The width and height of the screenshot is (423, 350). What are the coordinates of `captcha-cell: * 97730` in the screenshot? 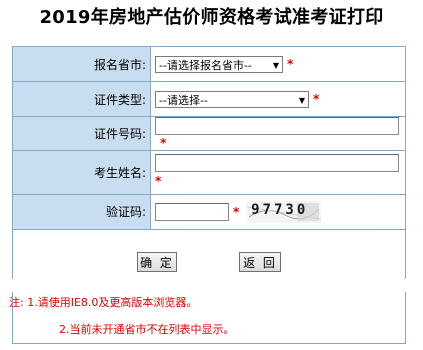 It's located at (278, 211).